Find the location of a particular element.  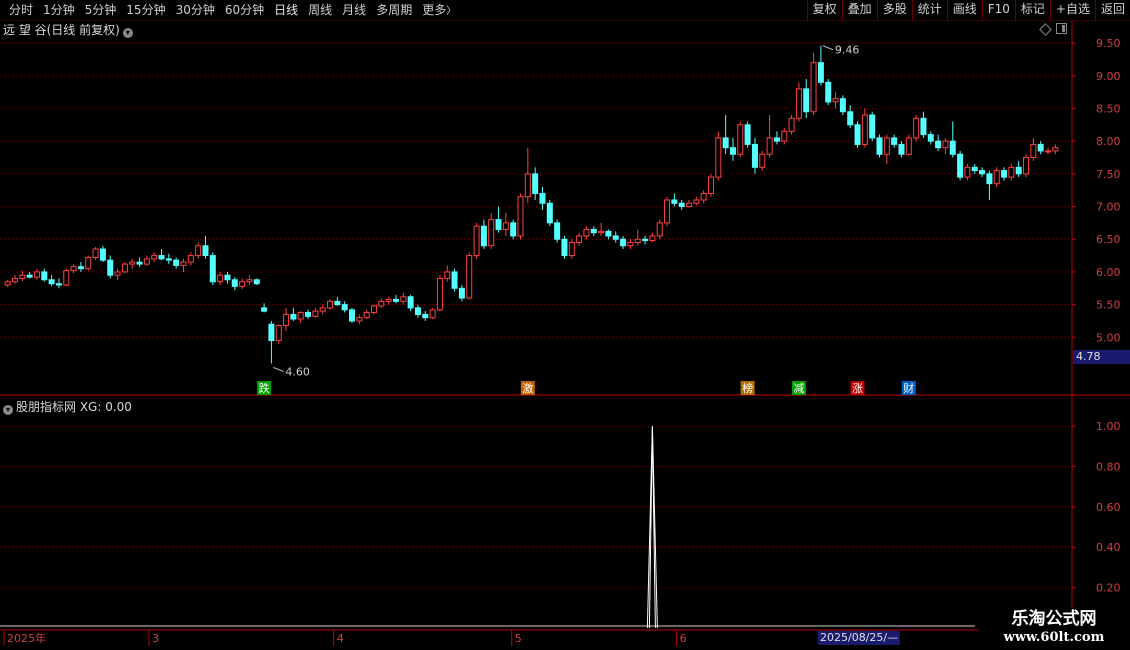

indicator-title: ▾ 股朋指标网 XG: 0.00 is located at coordinates (67, 406).